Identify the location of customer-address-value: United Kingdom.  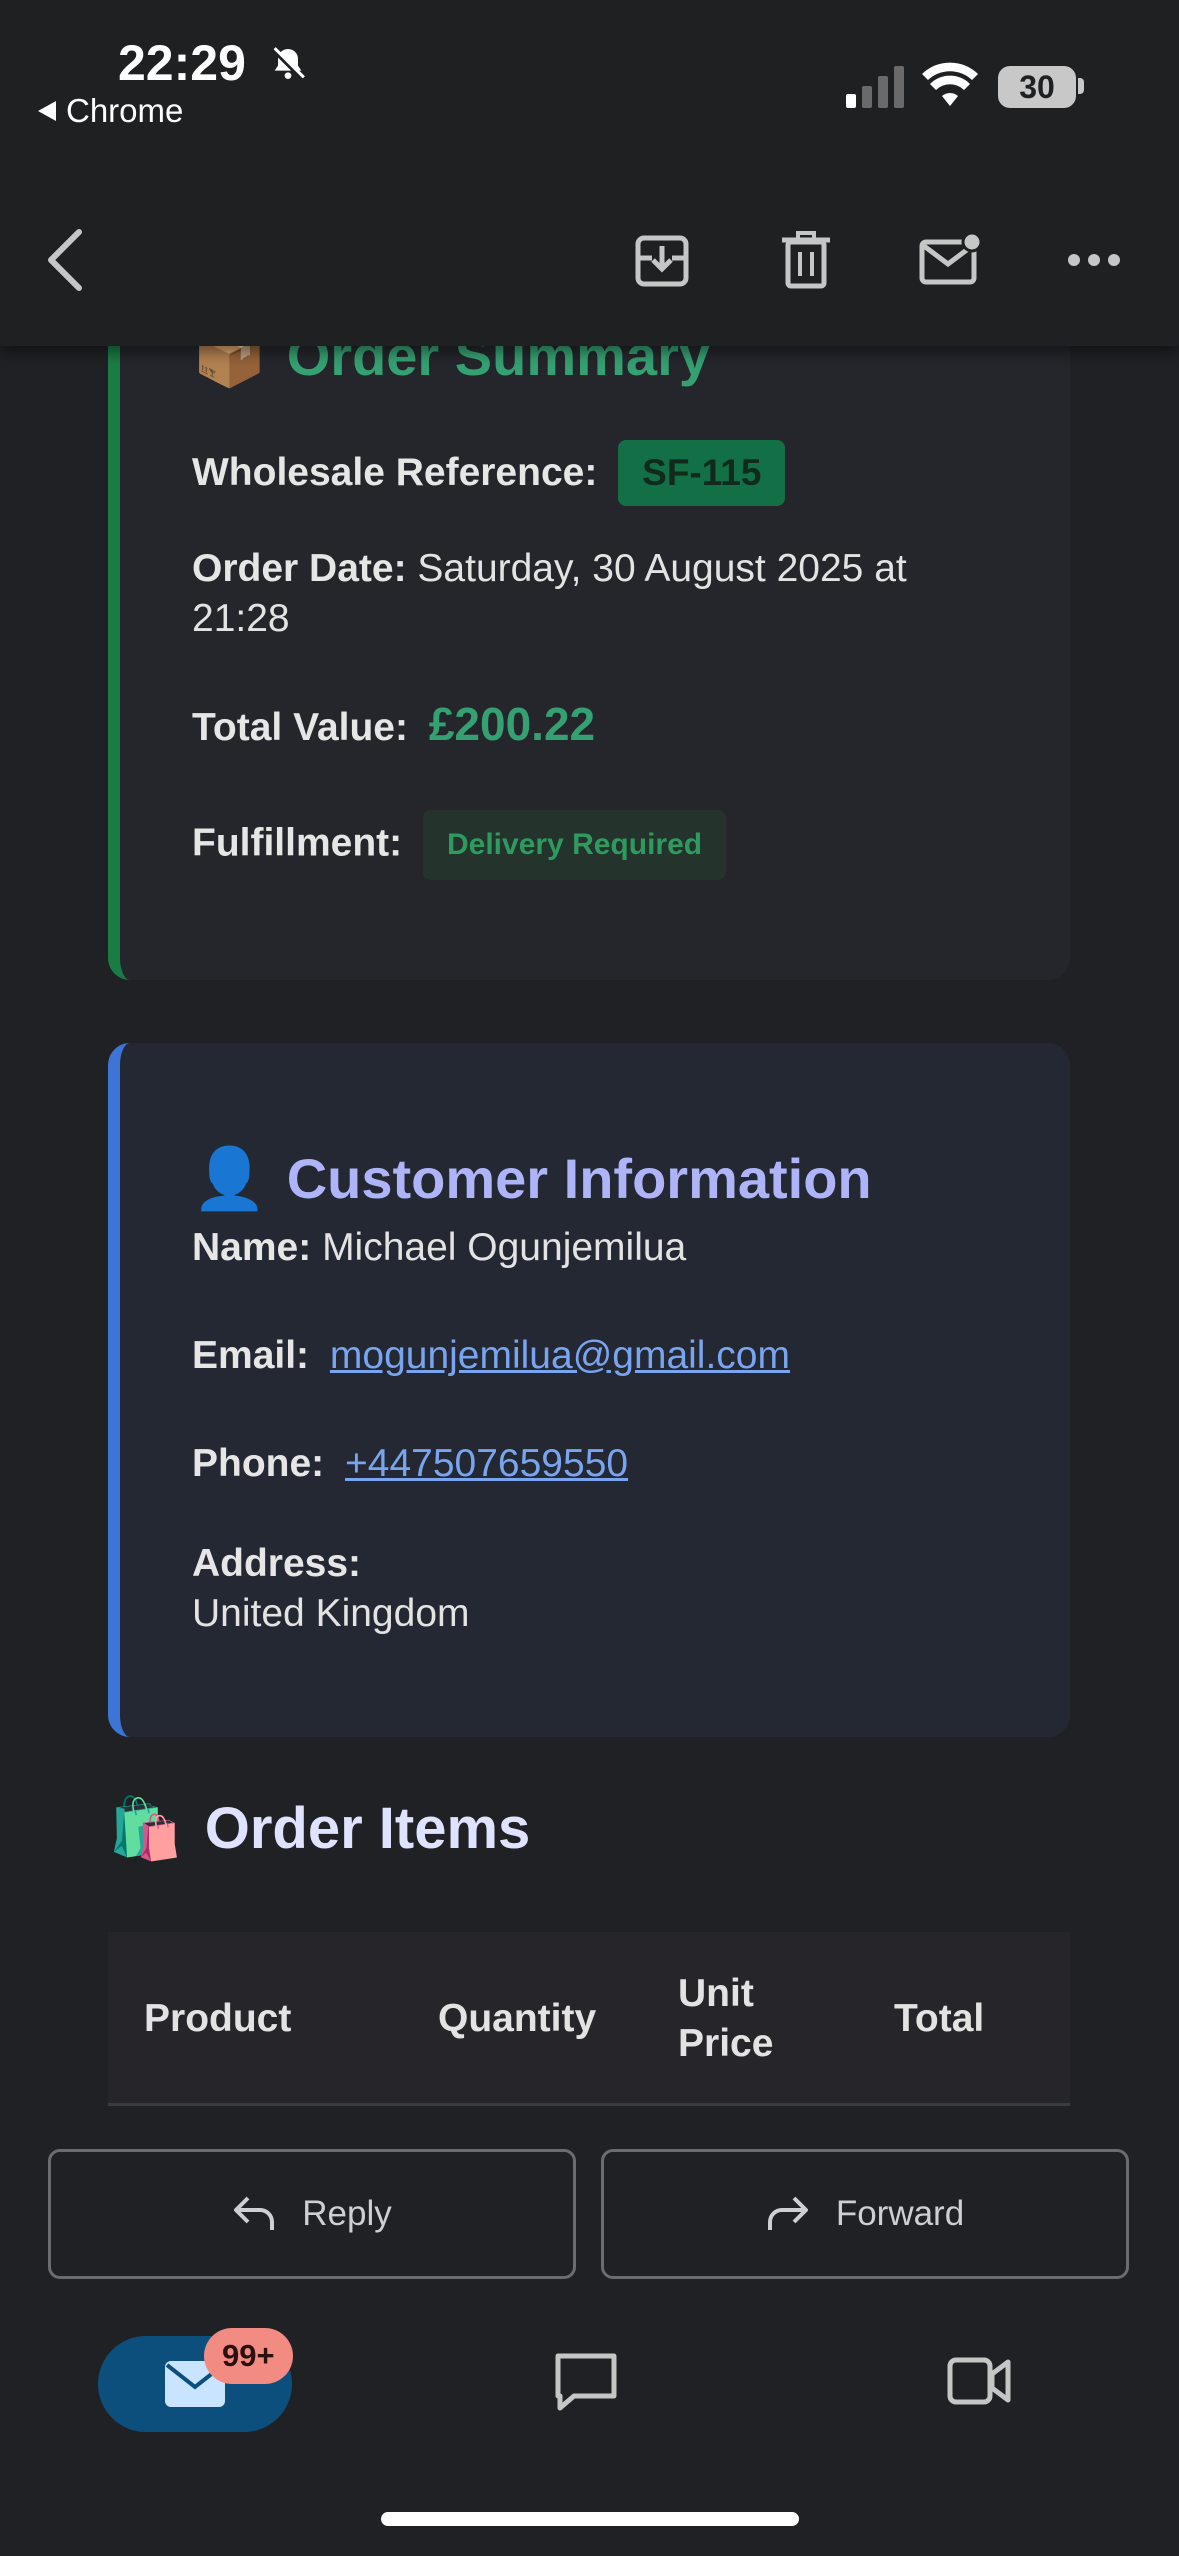
(331, 1613).